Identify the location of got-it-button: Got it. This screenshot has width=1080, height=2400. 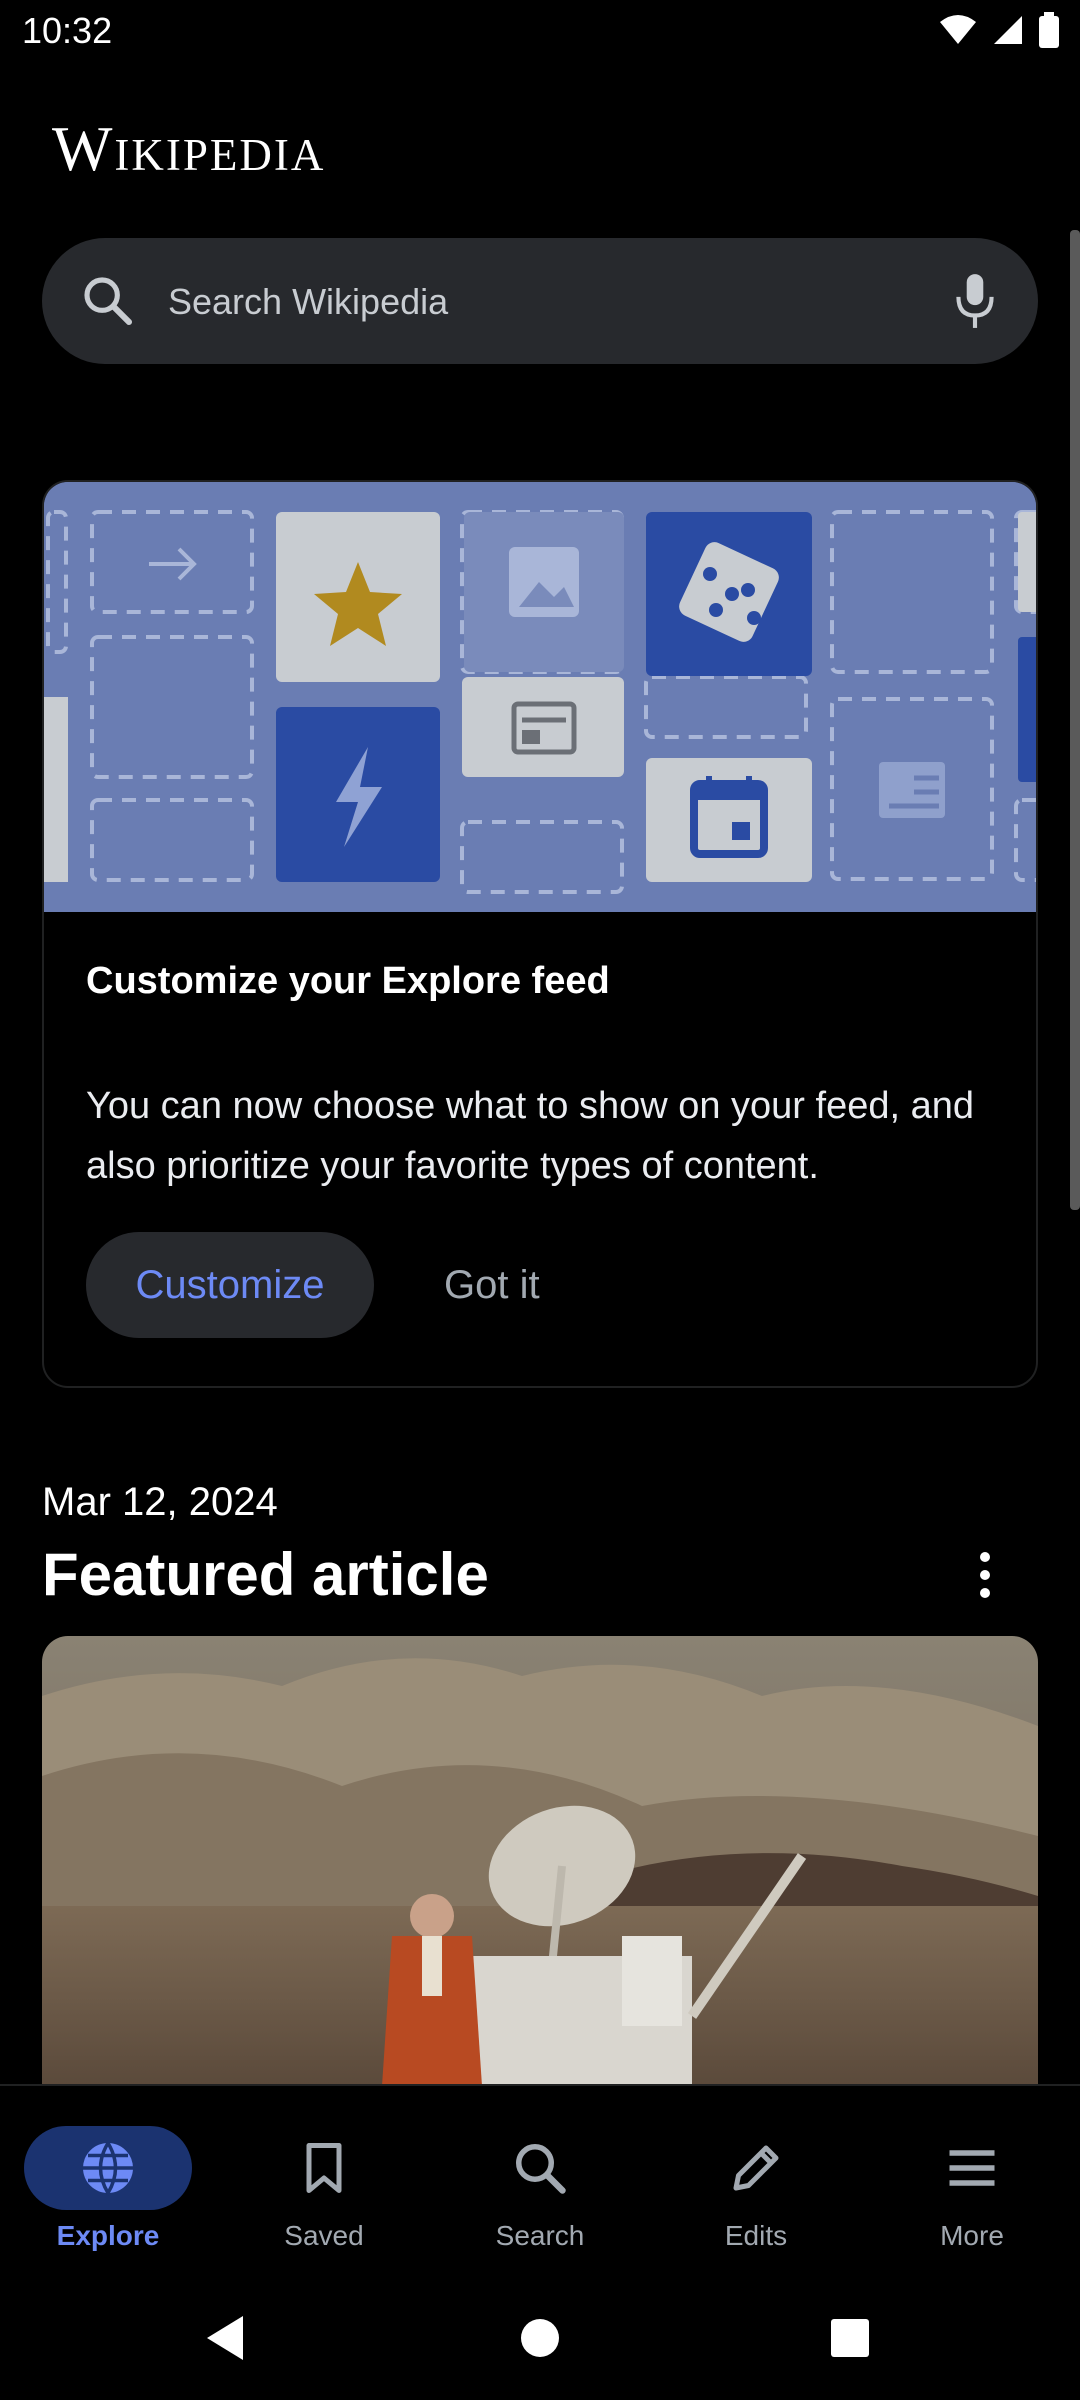
(492, 1285).